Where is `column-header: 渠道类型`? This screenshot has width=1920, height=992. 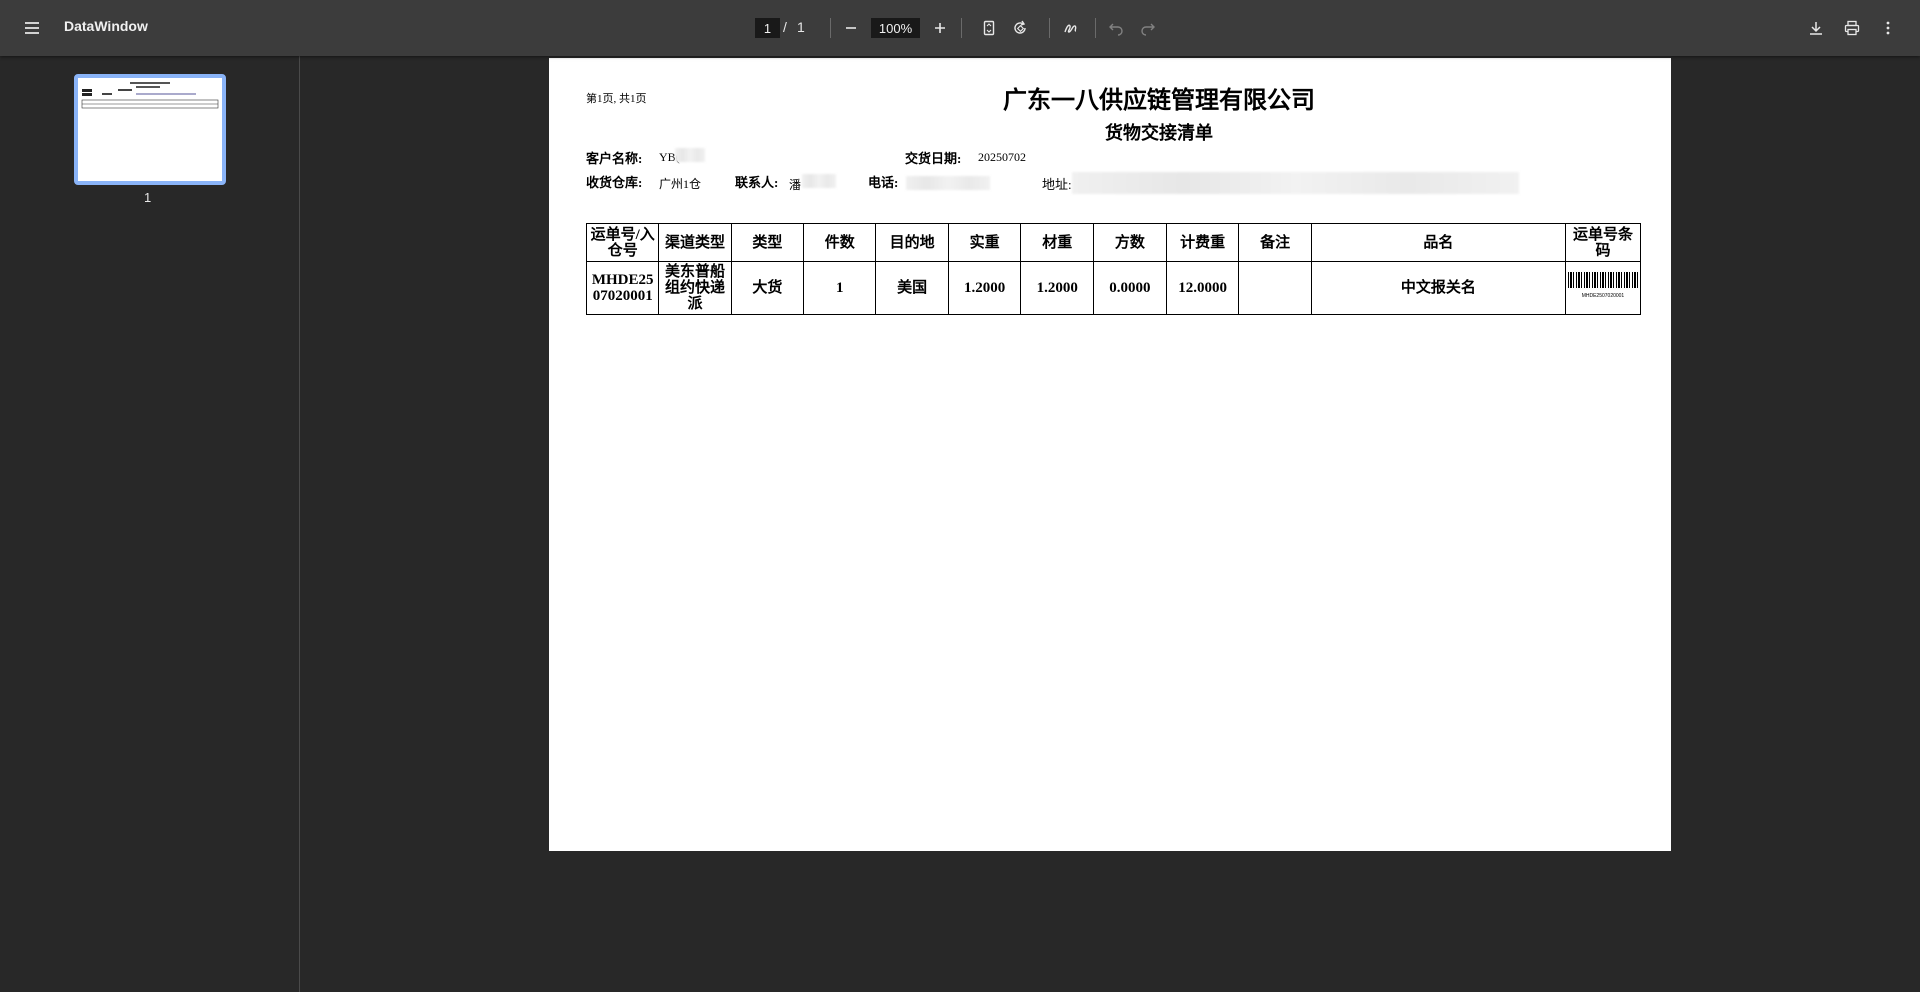
column-header: 渠道类型 is located at coordinates (695, 242).